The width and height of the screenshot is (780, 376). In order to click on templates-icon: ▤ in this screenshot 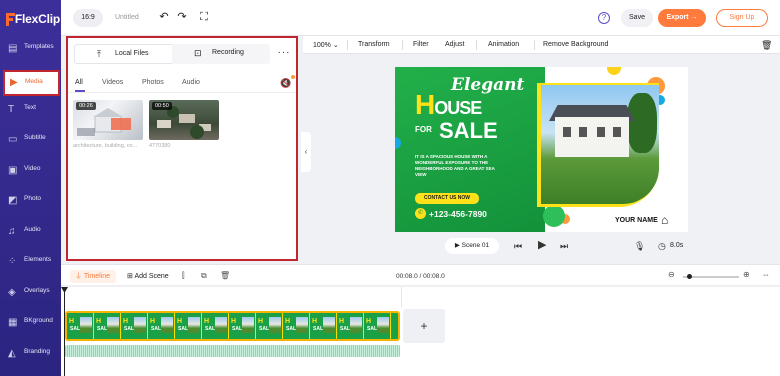, I will do `click(13, 48)`.